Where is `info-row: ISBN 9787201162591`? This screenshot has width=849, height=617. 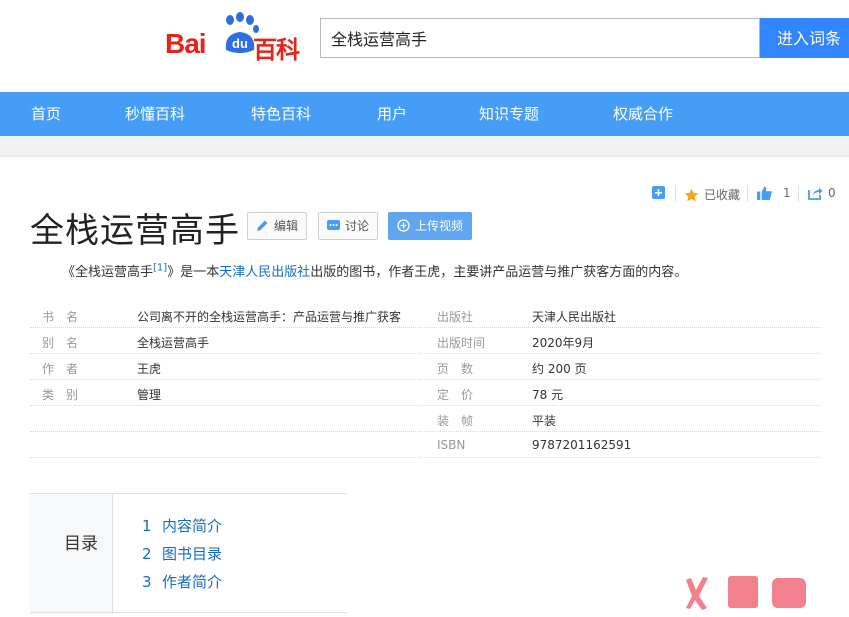 info-row: ISBN 9787201162591 is located at coordinates (623, 445).